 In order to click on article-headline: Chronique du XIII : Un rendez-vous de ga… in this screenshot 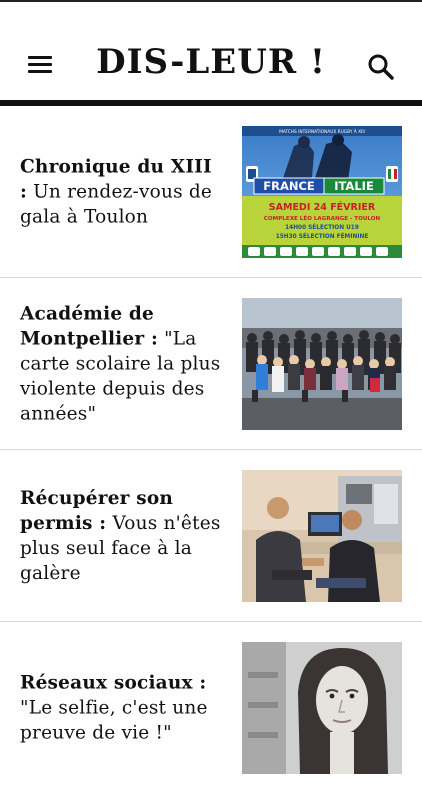, I will do `click(122, 191)`.